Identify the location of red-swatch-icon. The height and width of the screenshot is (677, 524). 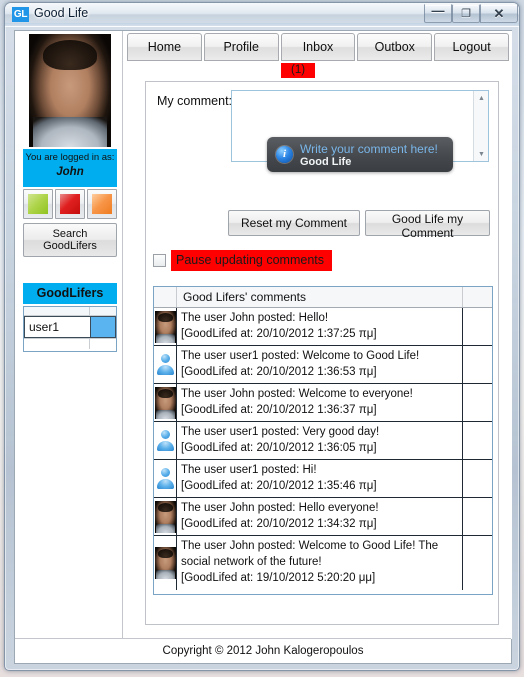
(70, 204).